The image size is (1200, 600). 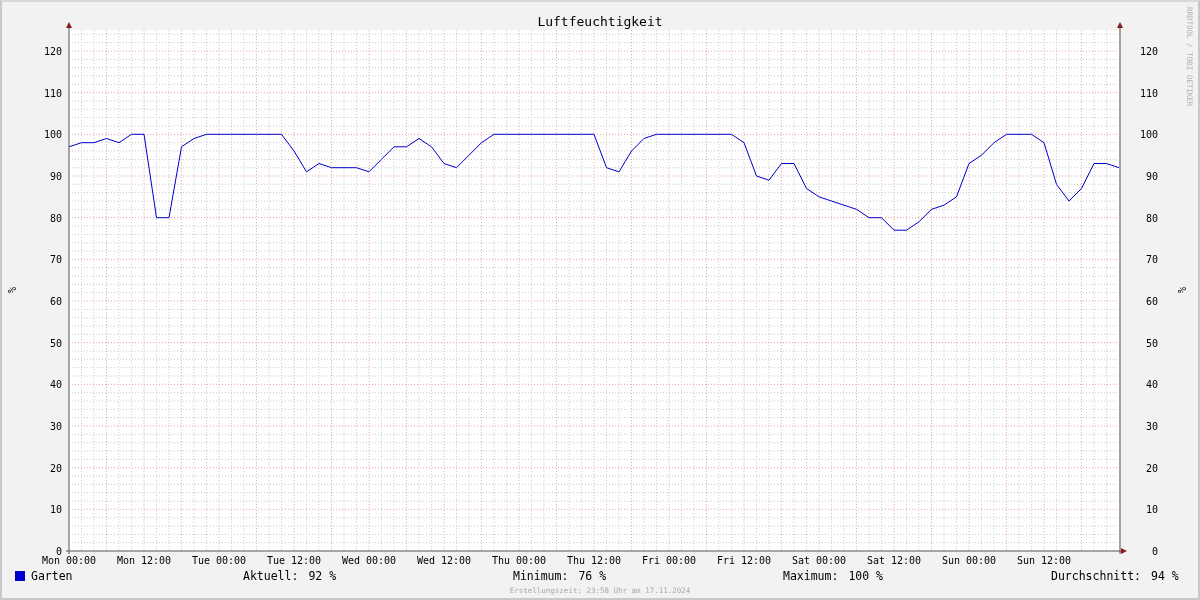 I want to click on axis-label: Mon 00:00, so click(x=69, y=560).